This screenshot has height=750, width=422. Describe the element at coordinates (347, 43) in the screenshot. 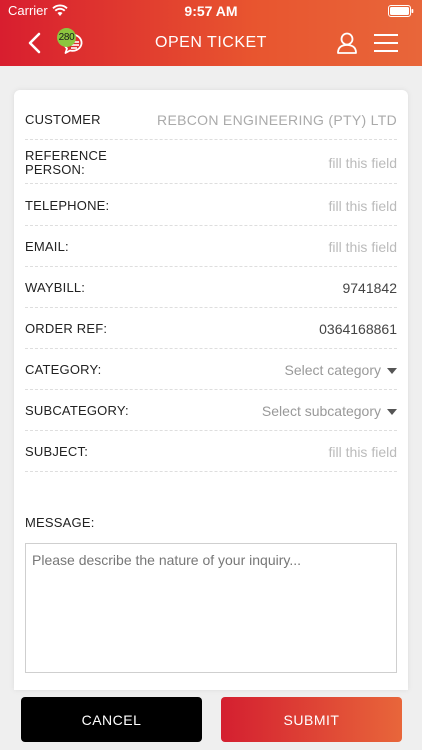

I see `profile-icon` at that location.